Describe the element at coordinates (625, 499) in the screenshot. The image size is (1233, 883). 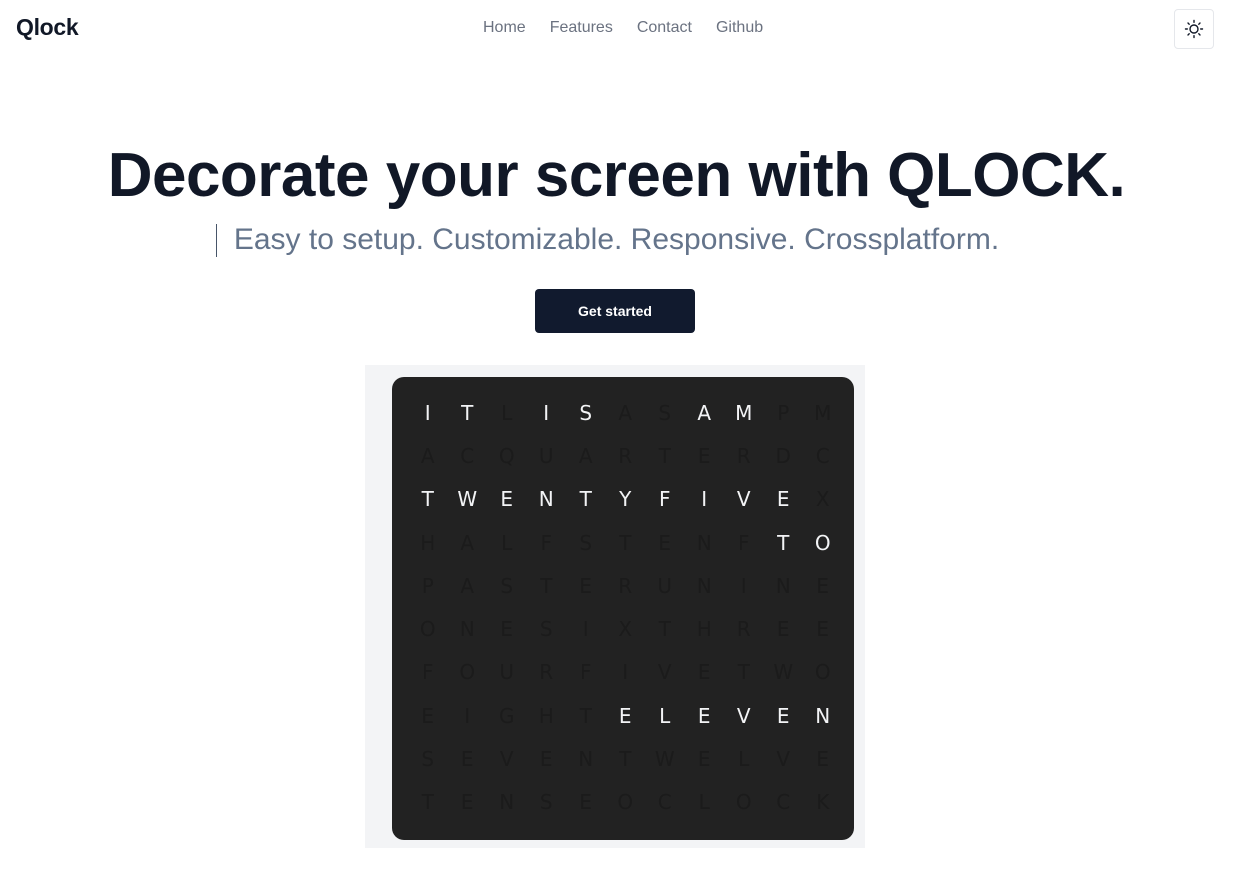
I see `clock-letter: Y` at that location.